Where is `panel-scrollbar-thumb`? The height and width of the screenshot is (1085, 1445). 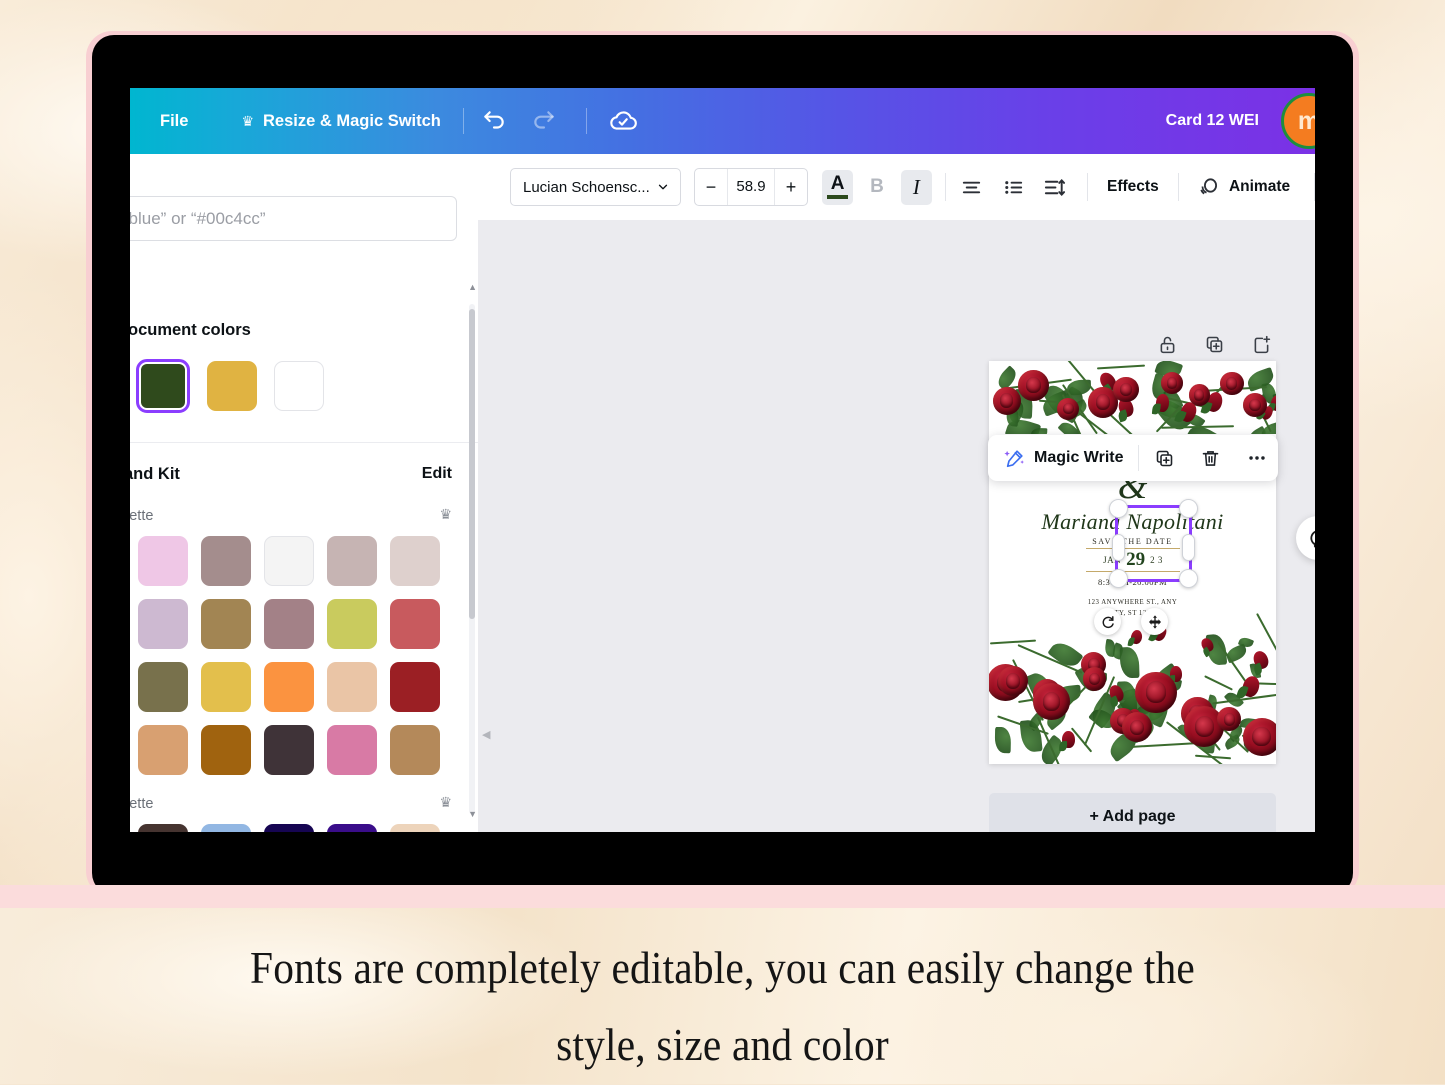
panel-scrollbar-thumb is located at coordinates (472, 464).